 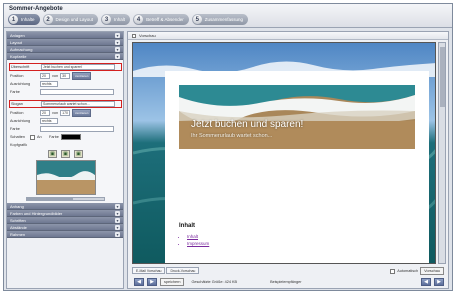 I want to click on step-number: 2, so click(x=48, y=19).